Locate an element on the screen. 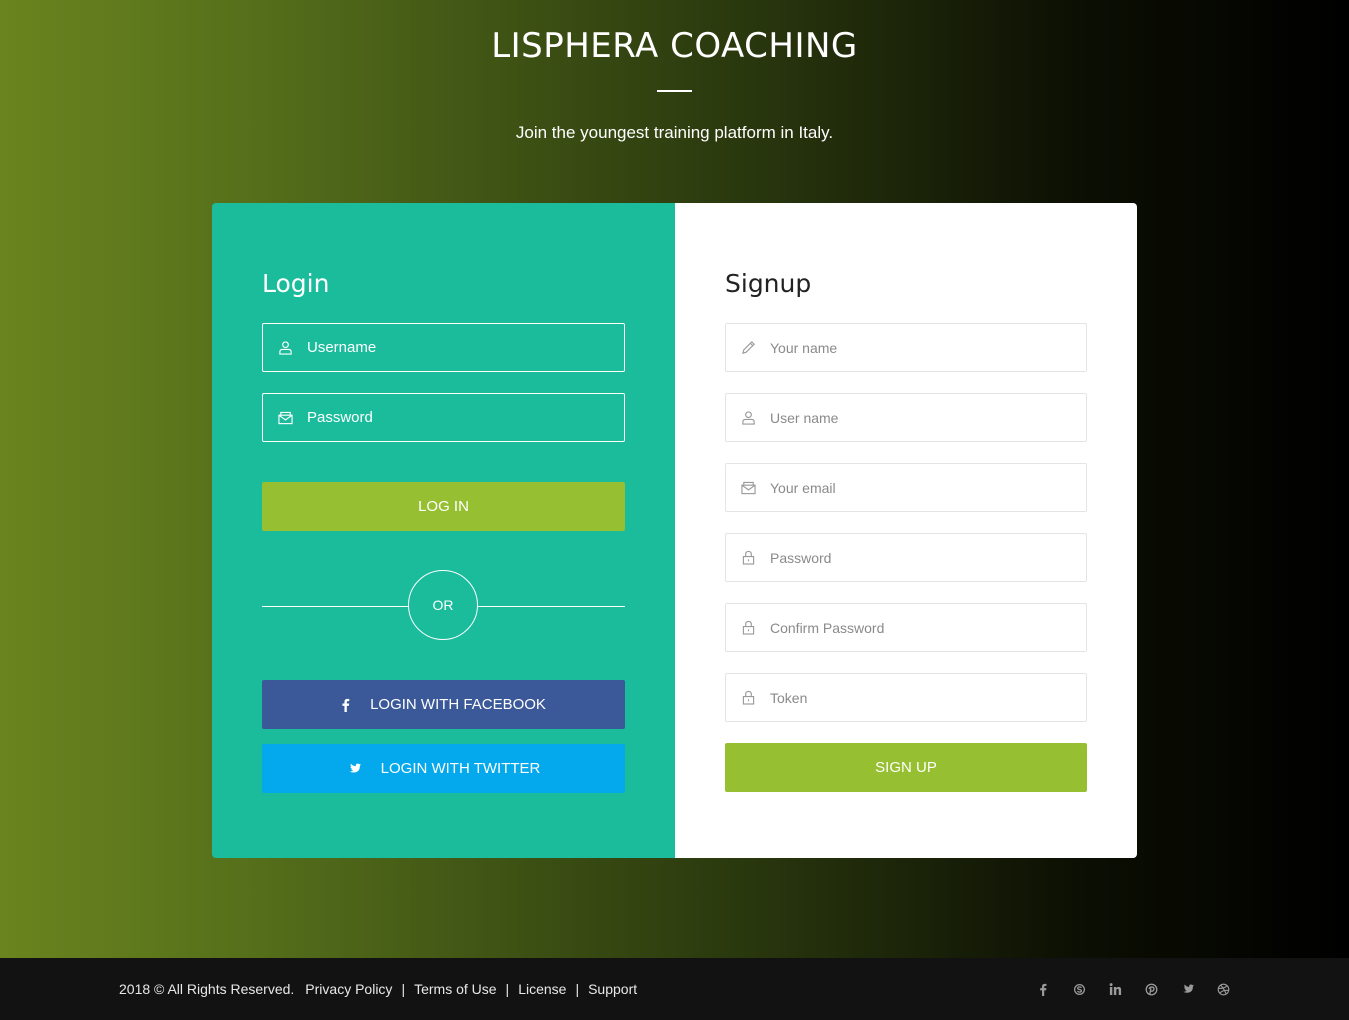 The height and width of the screenshot is (1020, 1349). signup-password-input is located at coordinates (928, 557).